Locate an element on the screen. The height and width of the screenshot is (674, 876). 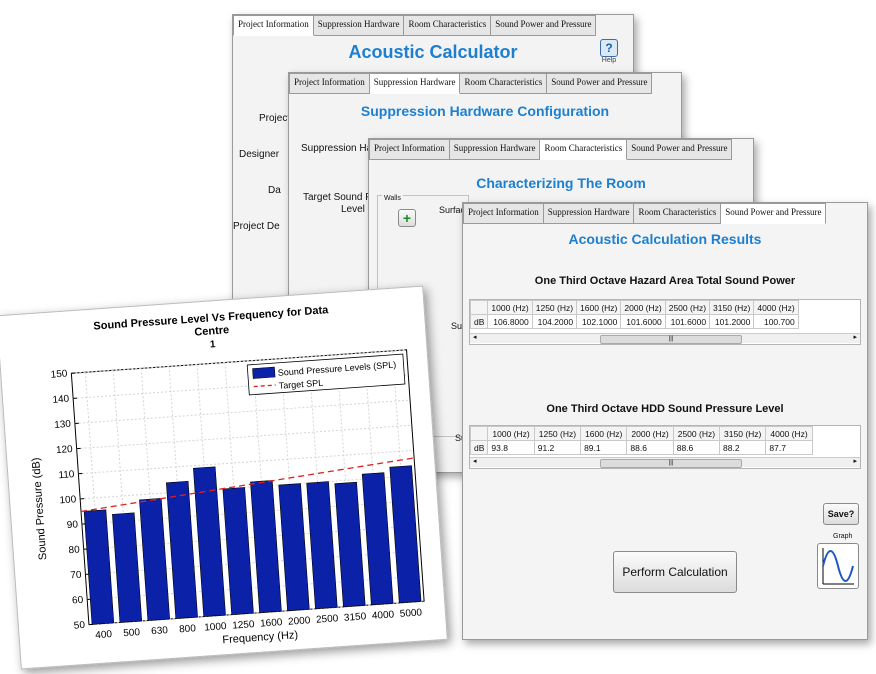
graph-button is located at coordinates (838, 566).